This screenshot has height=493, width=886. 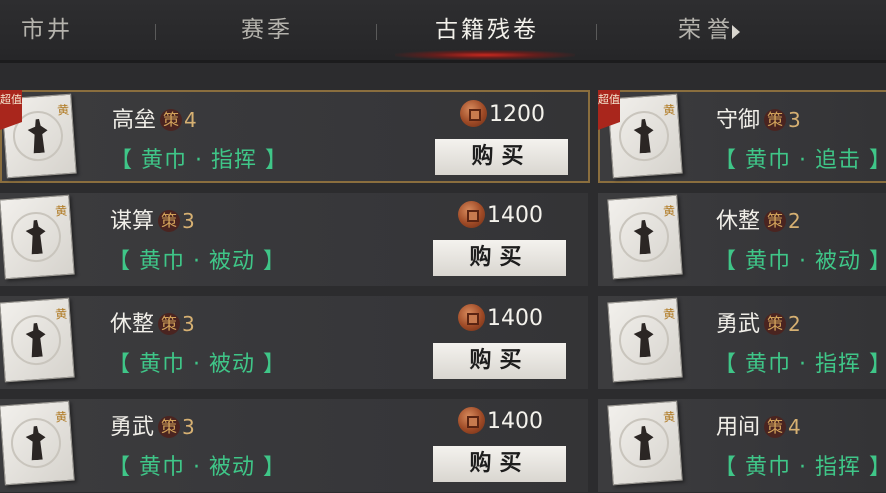 What do you see at coordinates (742, 445) in the screenshot?
I see `shop-item-card: 黄 用间策 4 【 黄巾 · 指挥 】` at bounding box center [742, 445].